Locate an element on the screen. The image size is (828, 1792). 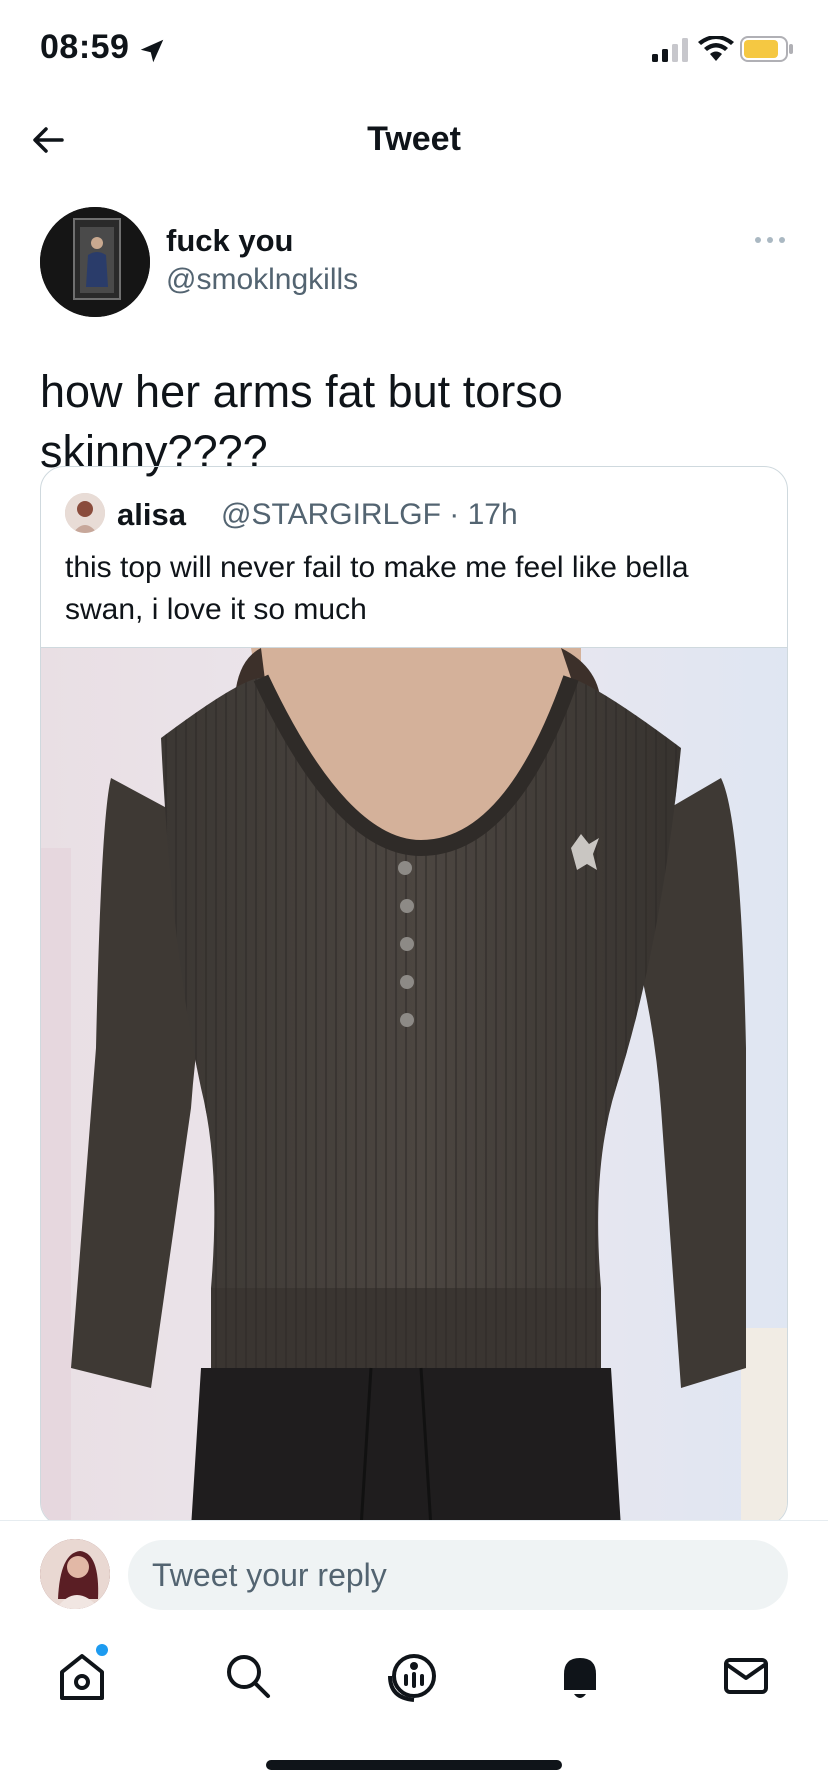
home-indicator is located at coordinates (414, 1765).